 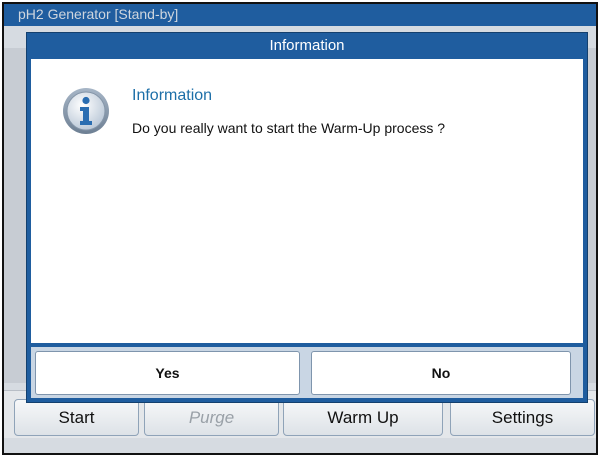 What do you see at coordinates (441, 373) in the screenshot?
I see `no-button: No` at bounding box center [441, 373].